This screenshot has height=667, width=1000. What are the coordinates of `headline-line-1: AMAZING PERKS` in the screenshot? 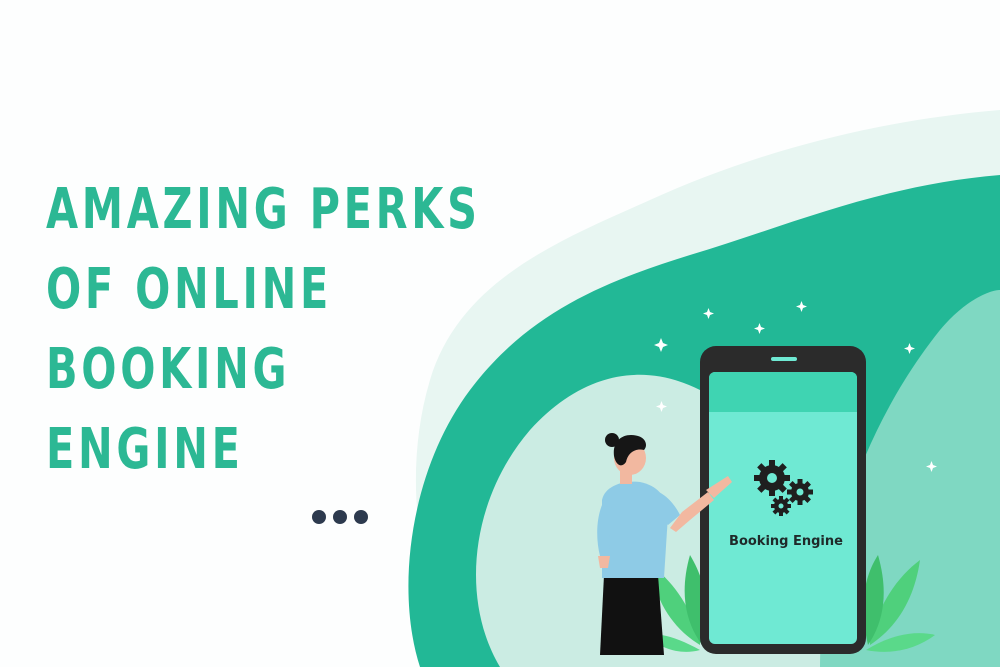 It's located at (263, 209).